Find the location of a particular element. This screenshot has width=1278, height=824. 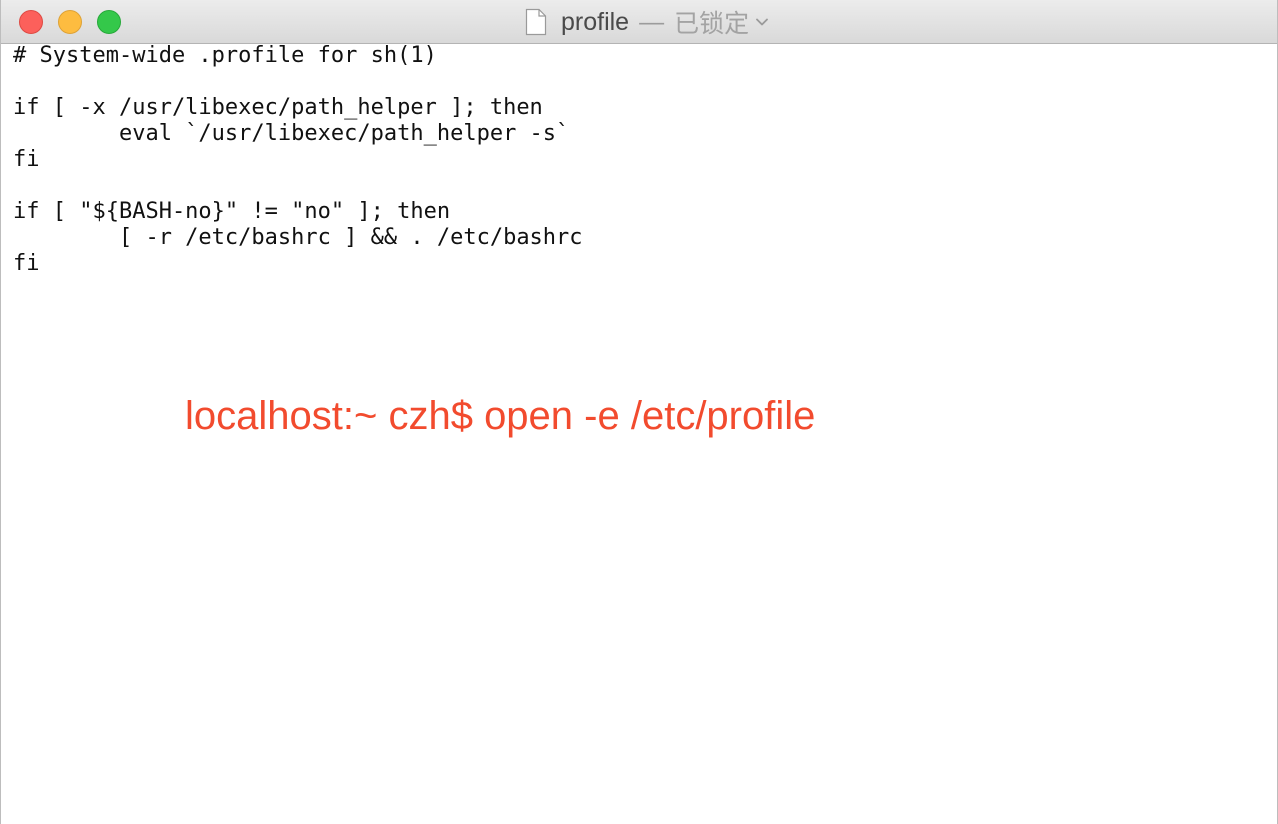

zoom-button is located at coordinates (109, 22).